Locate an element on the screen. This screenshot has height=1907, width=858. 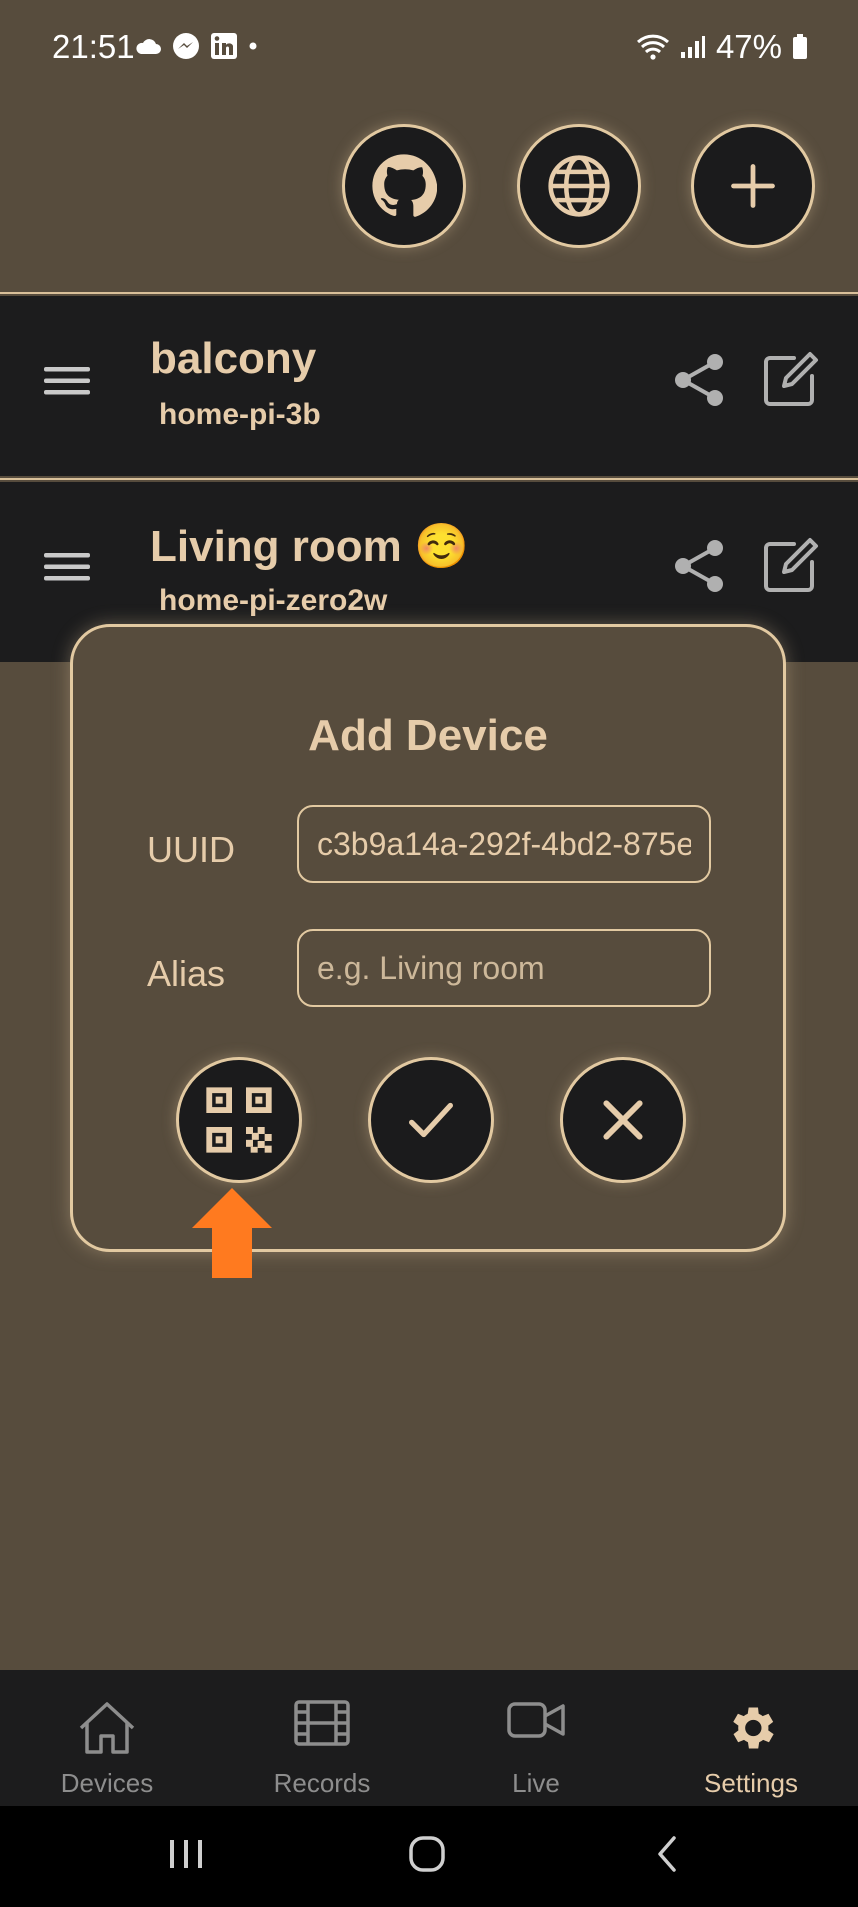
github-icon is located at coordinates (404, 185).